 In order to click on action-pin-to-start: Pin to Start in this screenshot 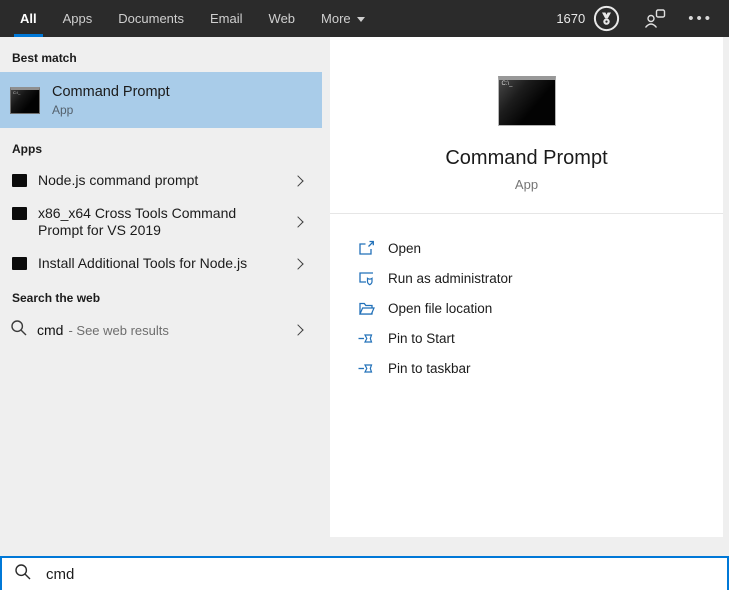, I will do `click(526, 338)`.